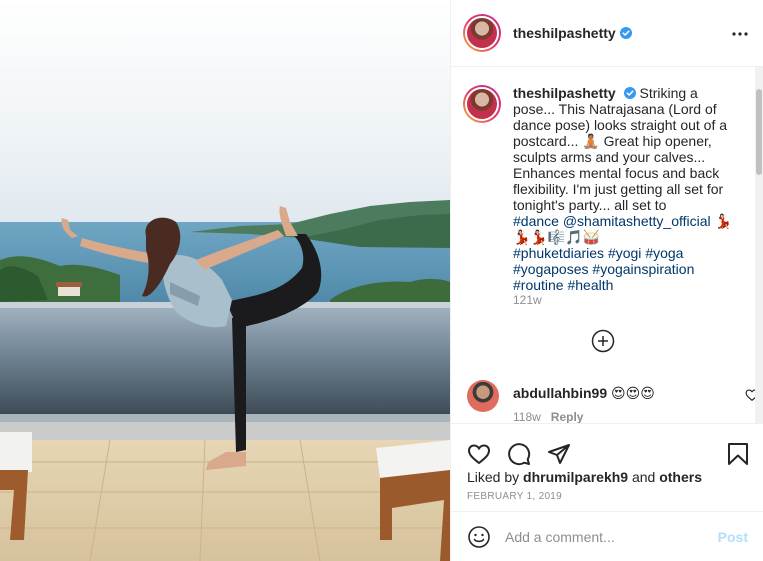 This screenshot has width=763, height=561. What do you see at coordinates (590, 285) in the screenshot?
I see `hashtag-health: #health` at bounding box center [590, 285].